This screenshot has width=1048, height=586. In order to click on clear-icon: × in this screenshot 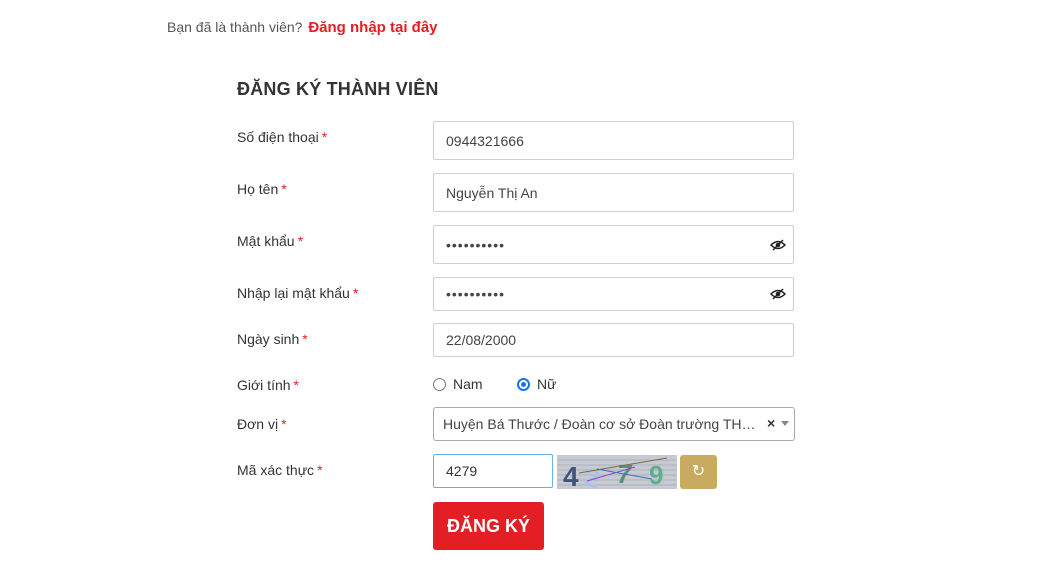, I will do `click(771, 423)`.